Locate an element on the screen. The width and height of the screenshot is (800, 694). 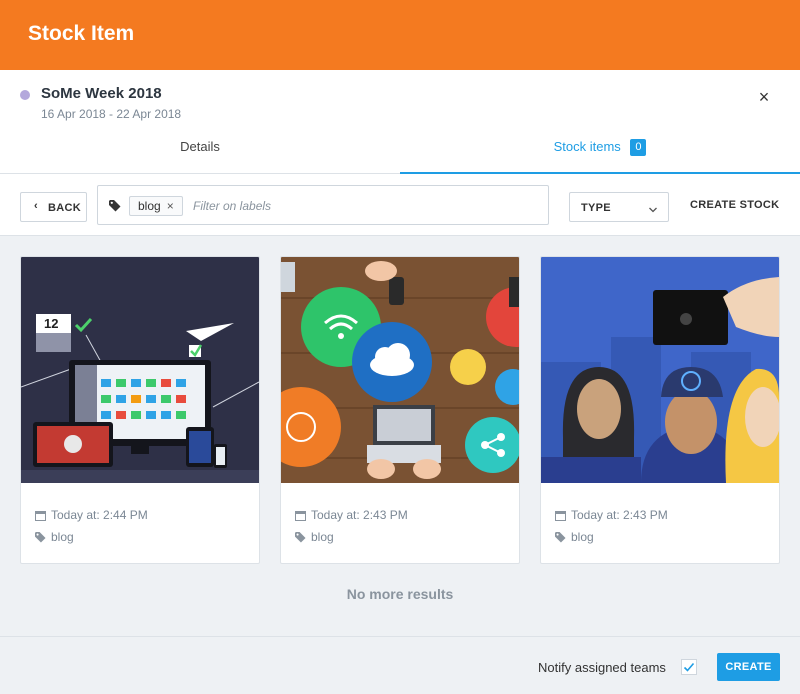
create-button: CREATE is located at coordinates (748, 667).